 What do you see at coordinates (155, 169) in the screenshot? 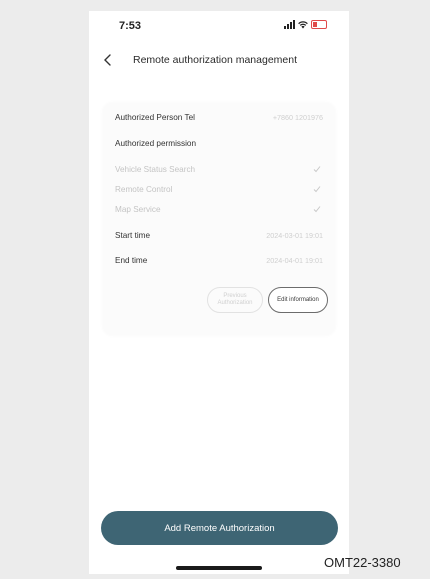
I see `permission-label: Vehicle Status Search` at bounding box center [155, 169].